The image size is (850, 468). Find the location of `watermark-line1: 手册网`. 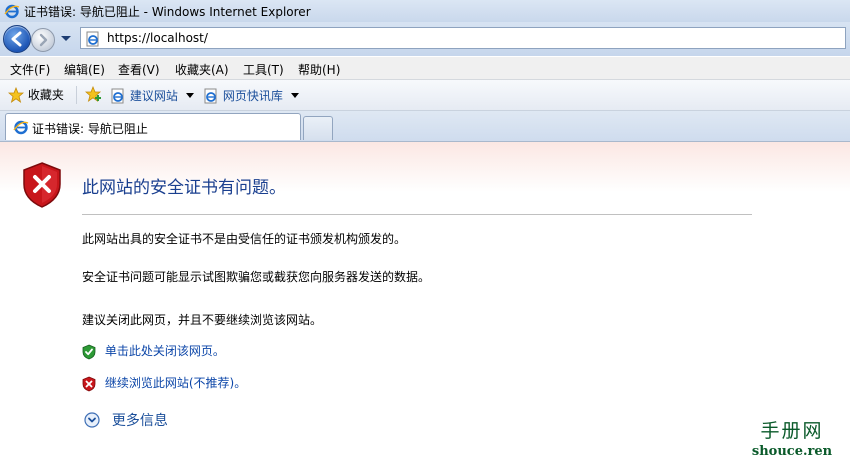

watermark-line1: 手册网 is located at coordinates (792, 431).